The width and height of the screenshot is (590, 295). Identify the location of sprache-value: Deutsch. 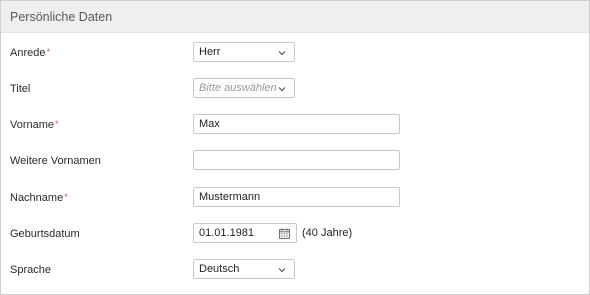
(219, 269).